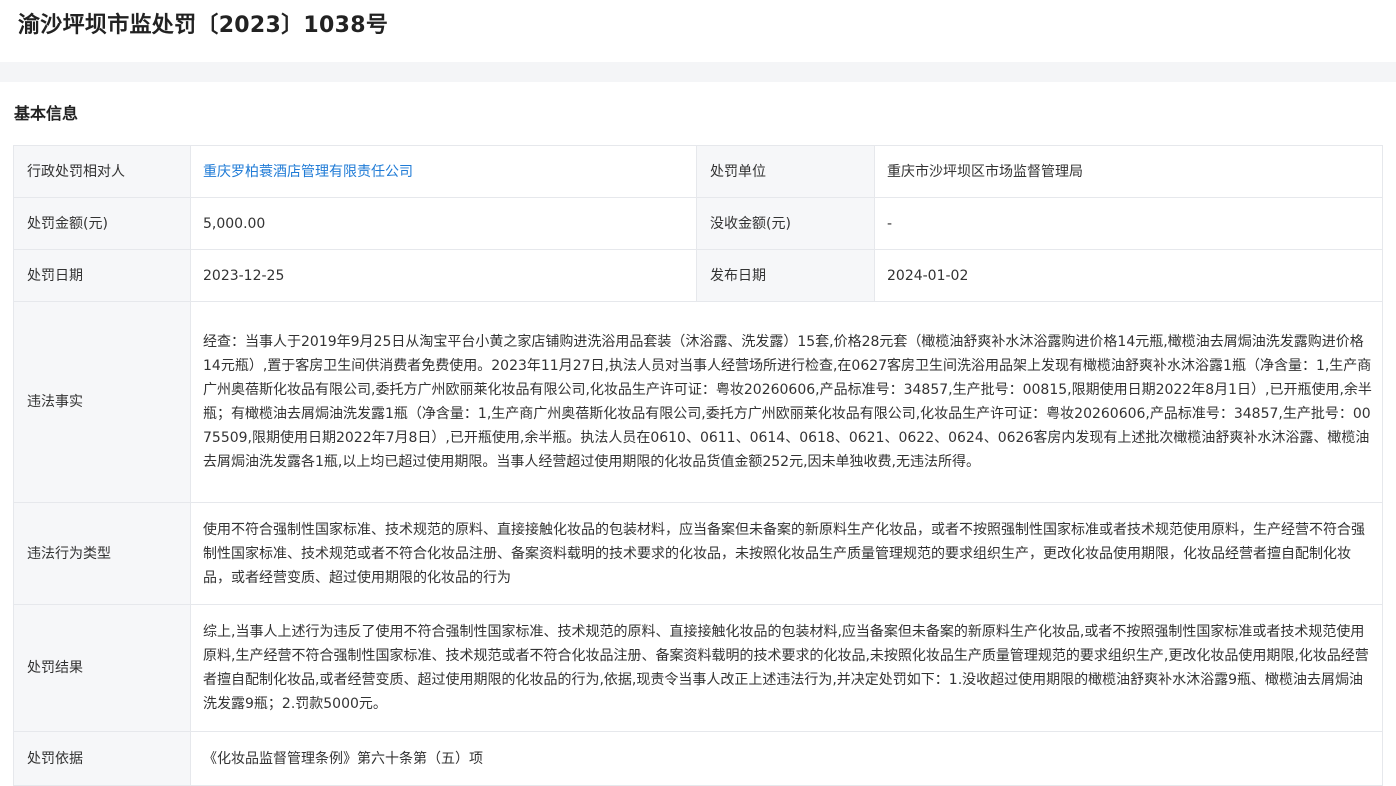  I want to click on basis-label: 处罚依据, so click(102, 758).